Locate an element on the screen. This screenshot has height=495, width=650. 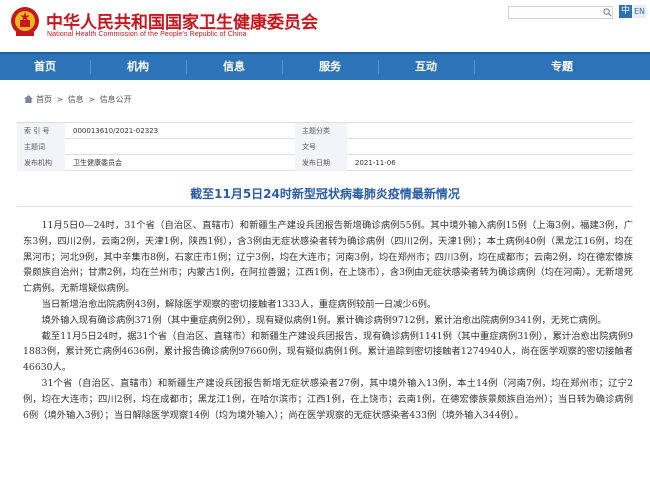
meta-date-value: 2021-11-06 is located at coordinates (375, 163).